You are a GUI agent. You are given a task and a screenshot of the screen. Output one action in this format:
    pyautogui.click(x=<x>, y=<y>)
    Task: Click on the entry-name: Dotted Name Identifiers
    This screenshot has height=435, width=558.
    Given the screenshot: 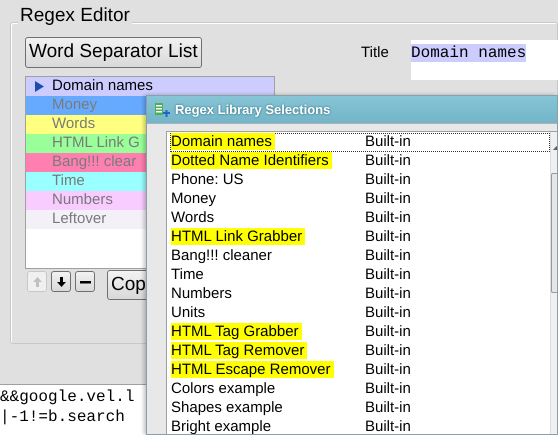 What is the action you would take?
    pyautogui.click(x=251, y=161)
    